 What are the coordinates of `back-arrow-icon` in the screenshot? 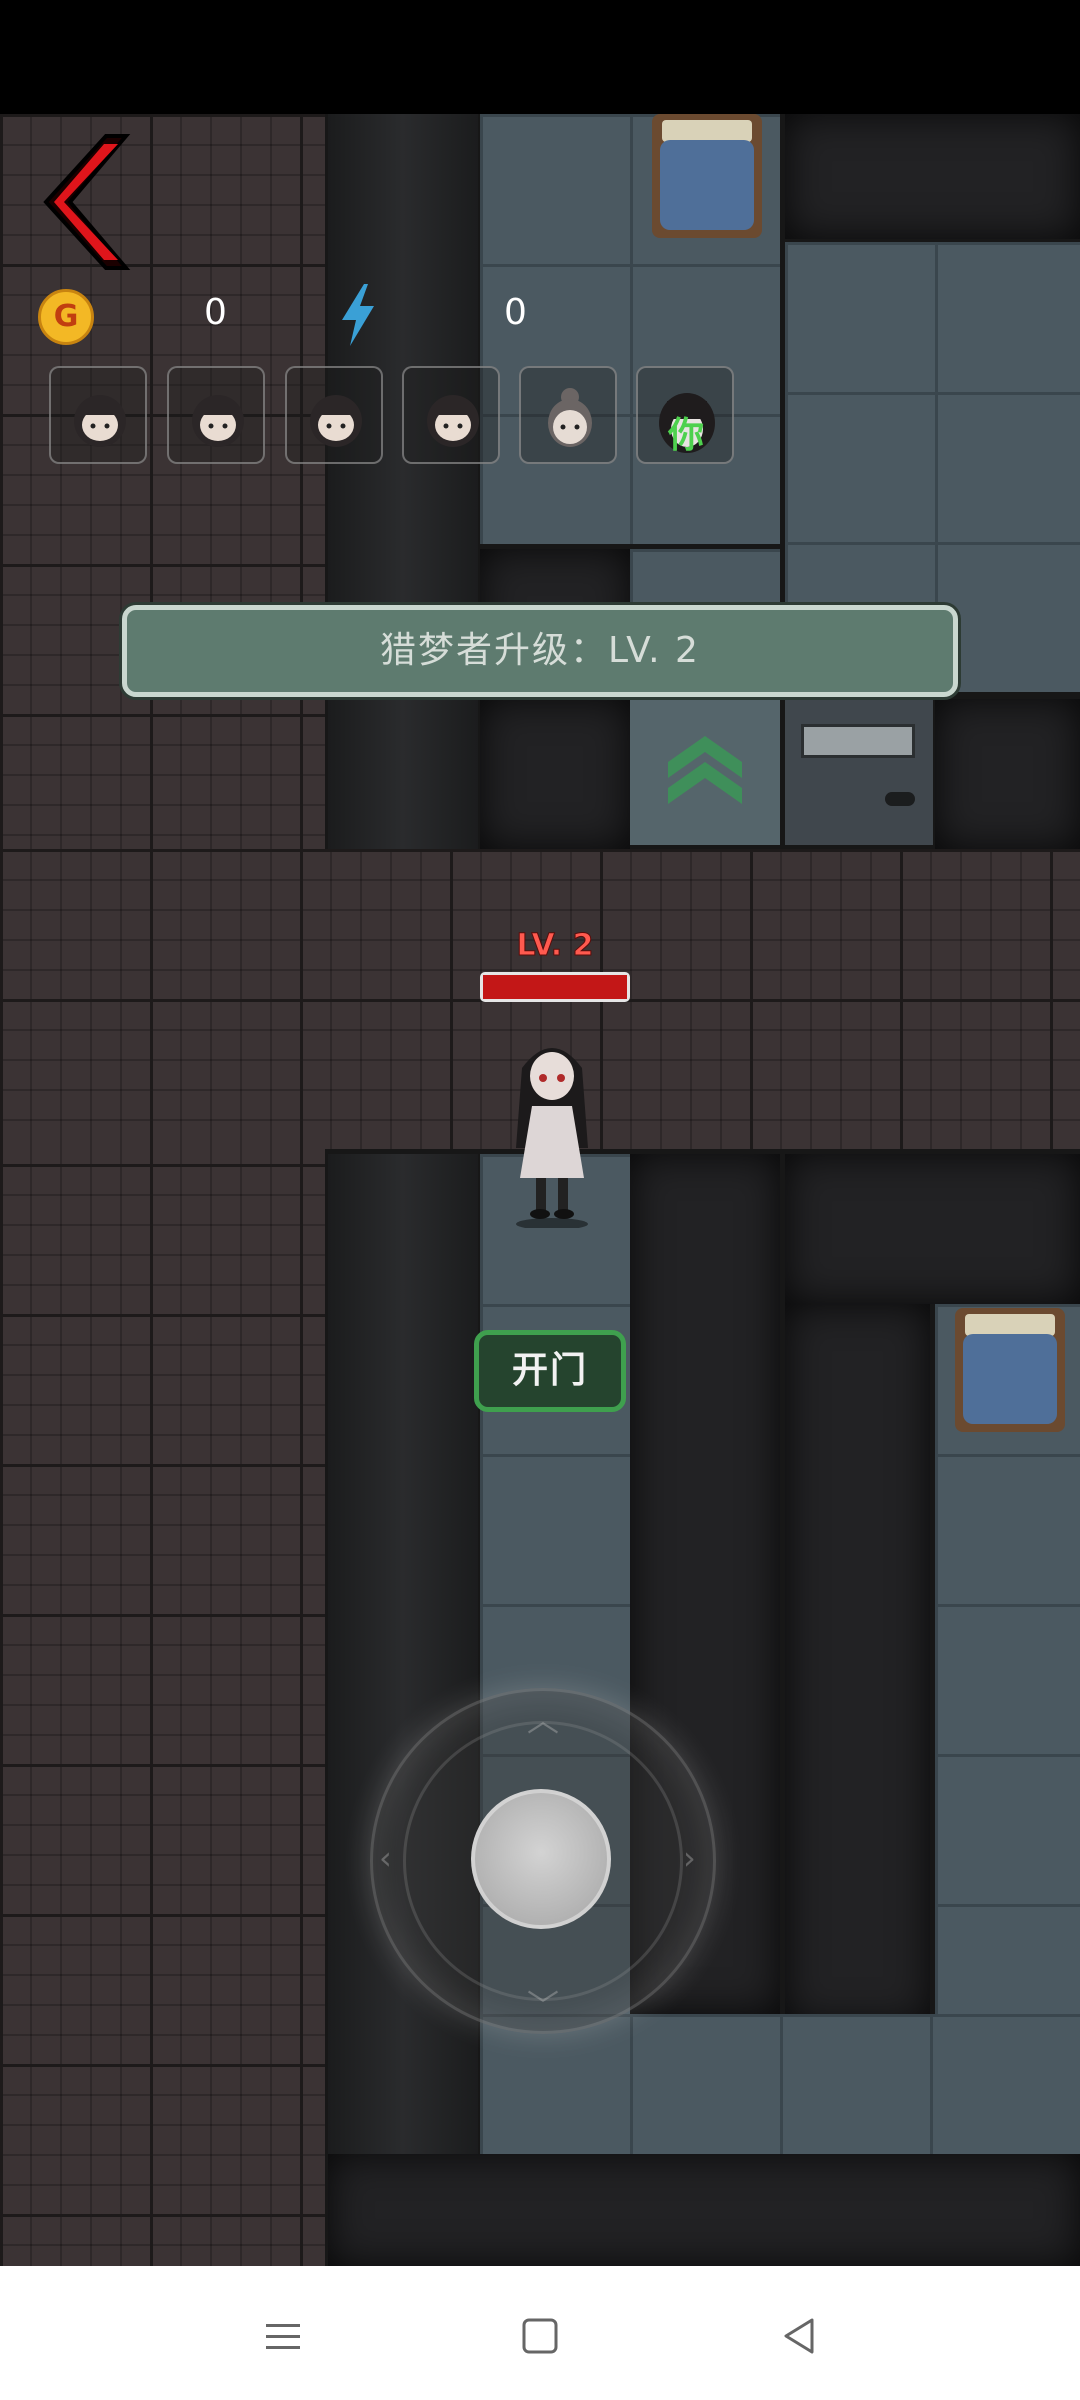 It's located at (88, 202).